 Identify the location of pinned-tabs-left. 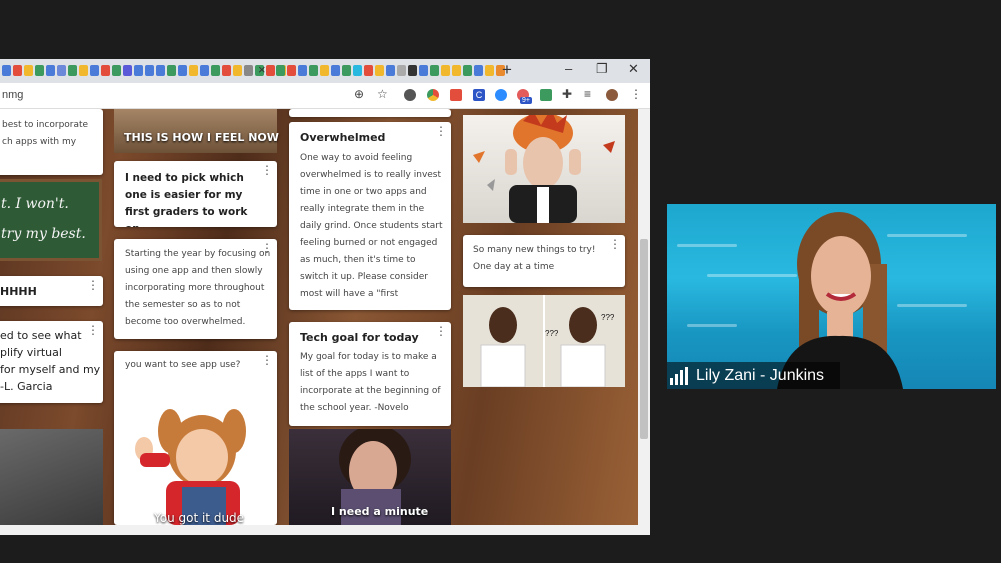
(144, 70).